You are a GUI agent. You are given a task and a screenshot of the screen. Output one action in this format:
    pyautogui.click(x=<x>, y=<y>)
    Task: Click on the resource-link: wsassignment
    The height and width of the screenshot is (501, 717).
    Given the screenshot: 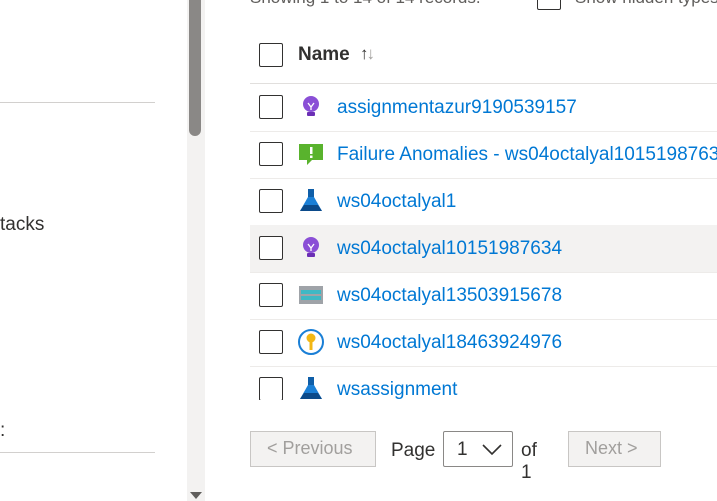 What is the action you would take?
    pyautogui.click(x=397, y=389)
    